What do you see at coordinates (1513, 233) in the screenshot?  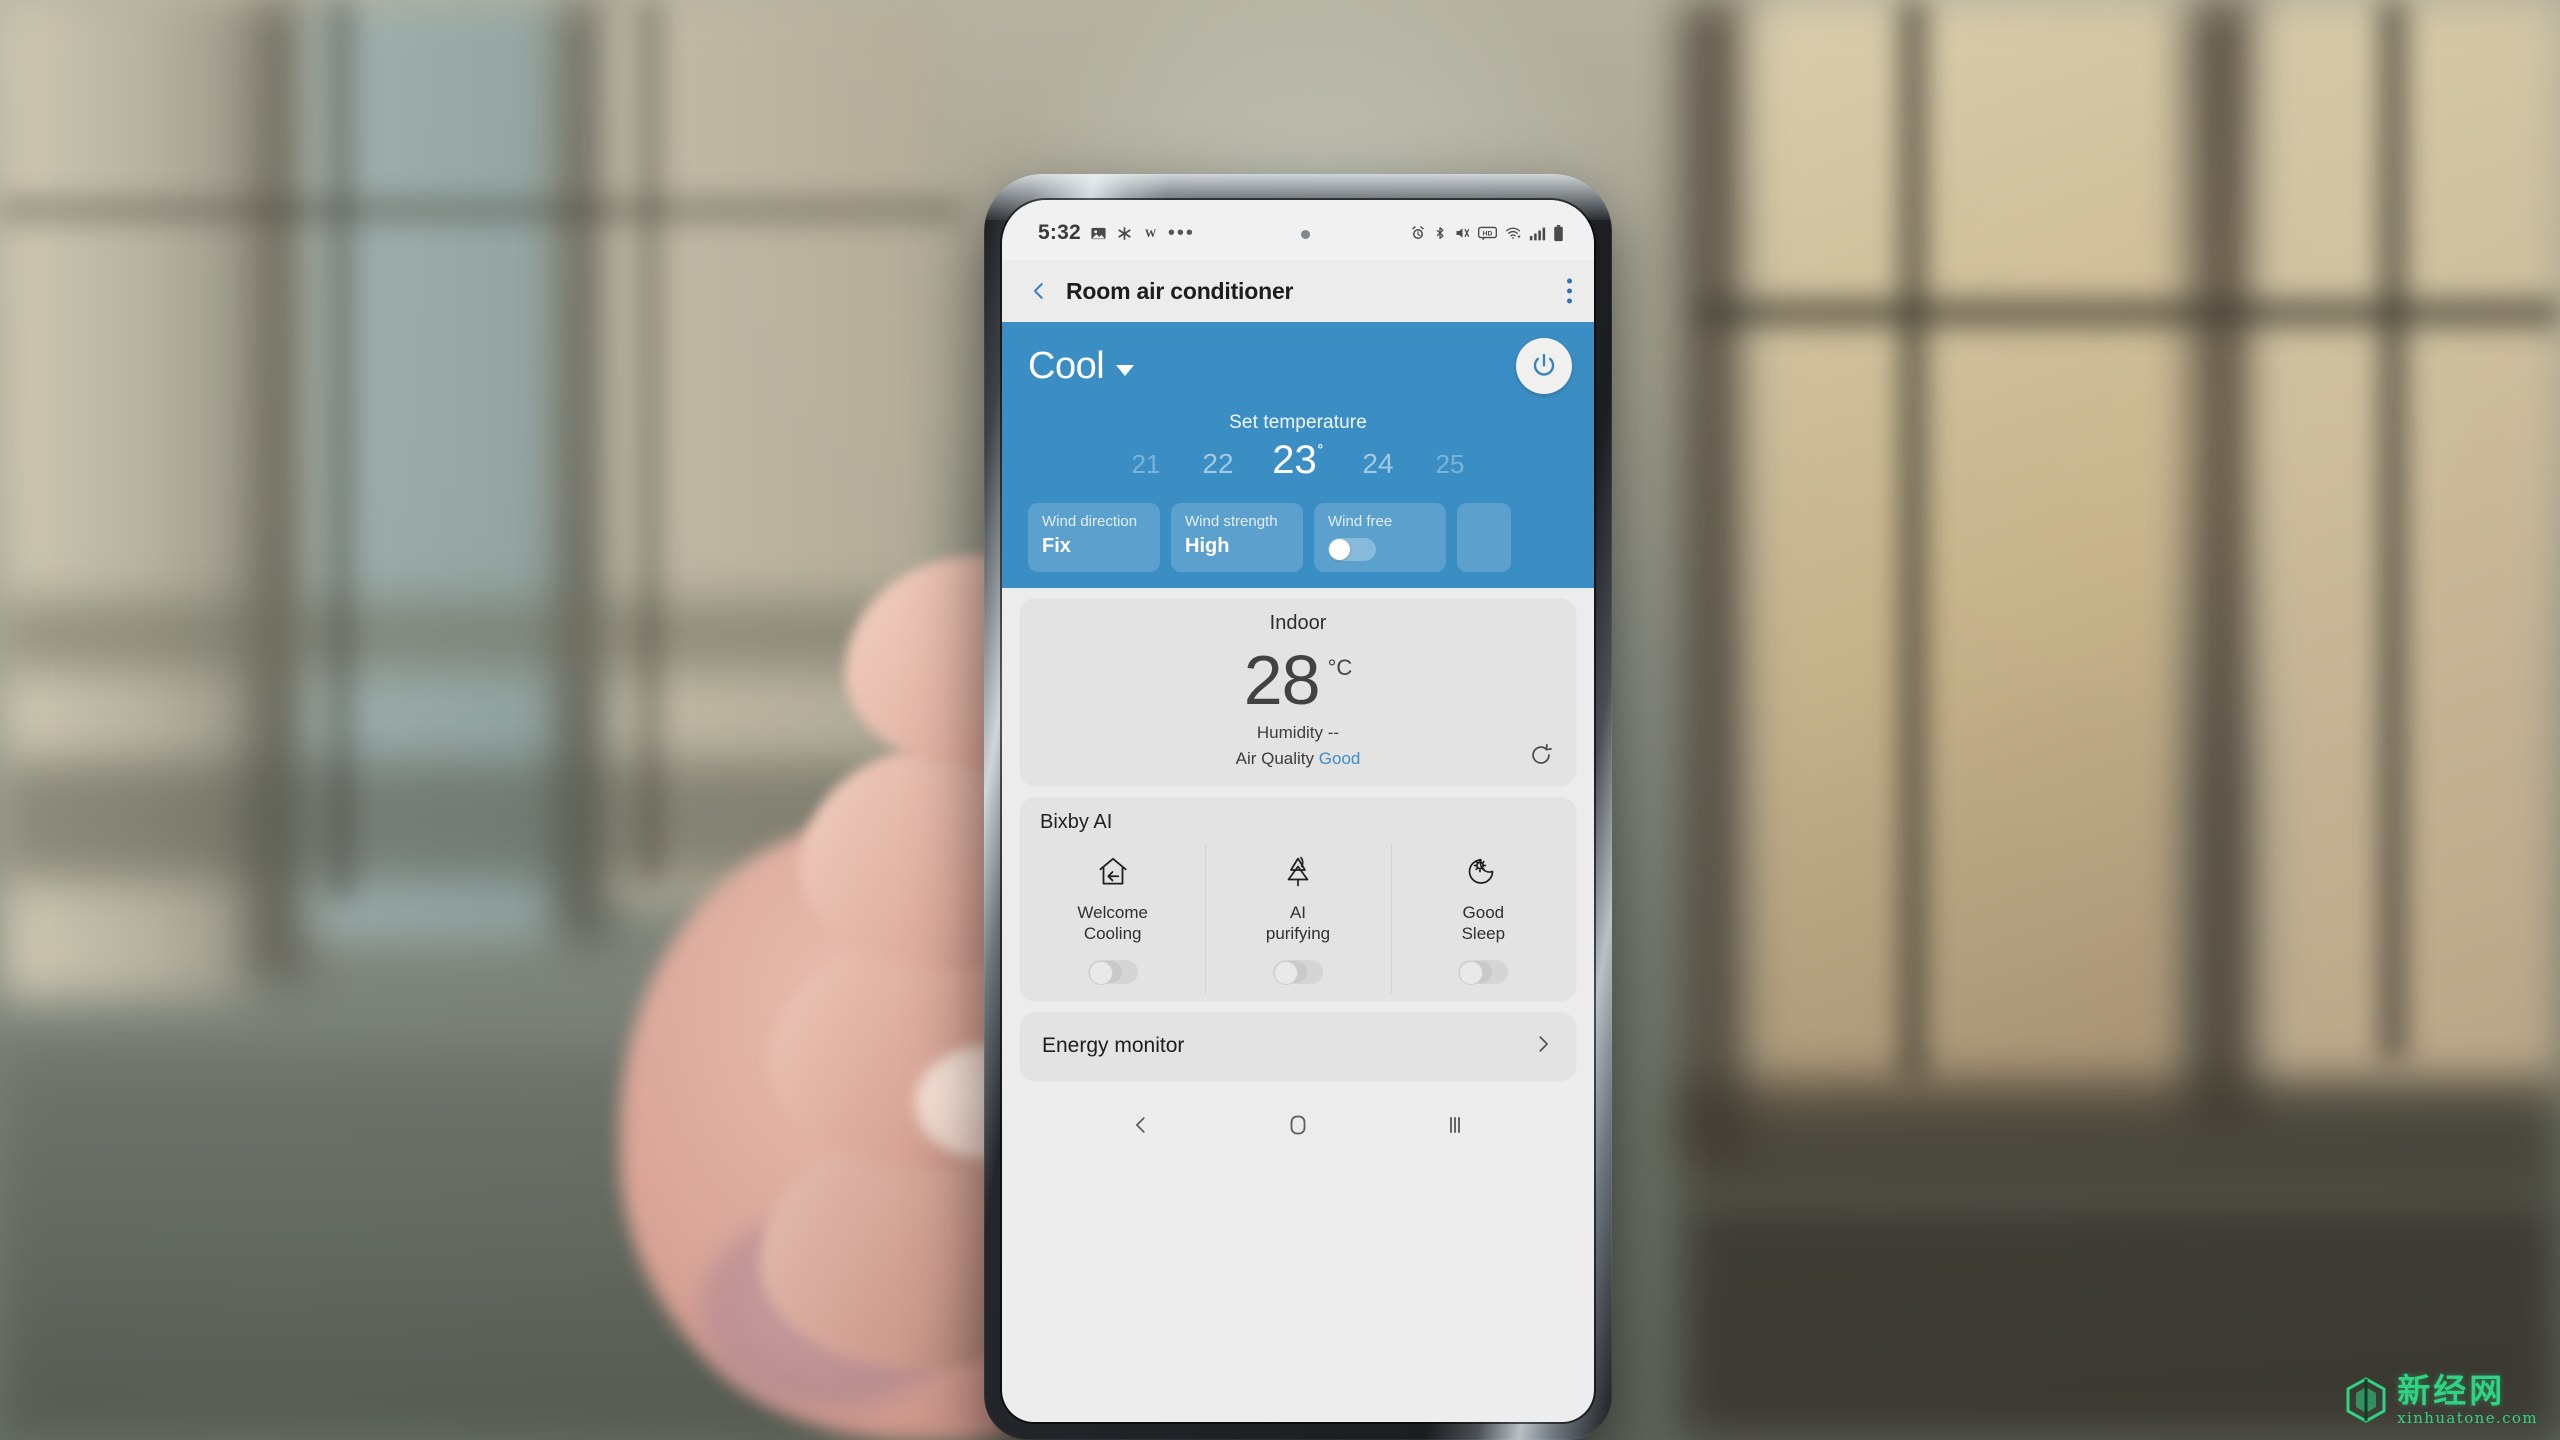 I see `wifi-icon` at bounding box center [1513, 233].